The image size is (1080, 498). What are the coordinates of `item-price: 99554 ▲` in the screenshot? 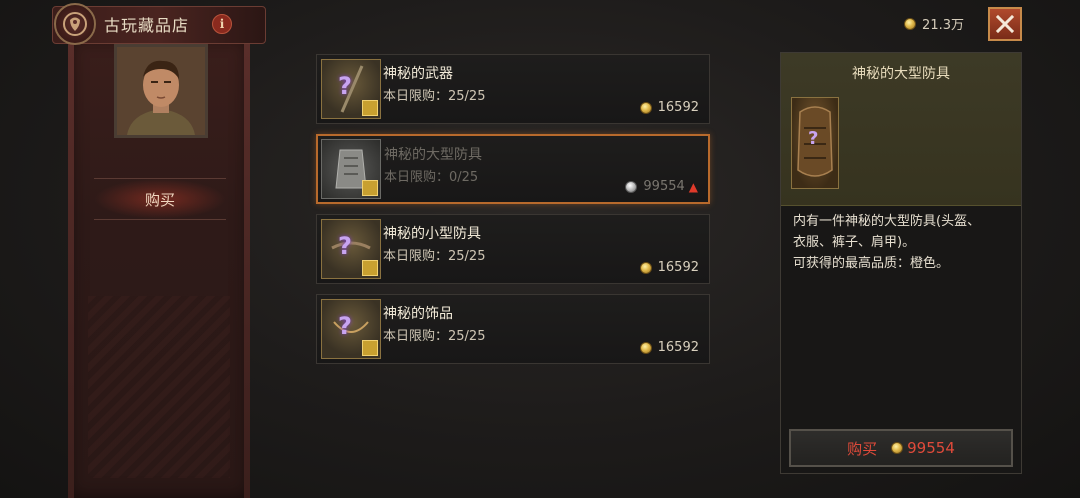 It's located at (661, 186).